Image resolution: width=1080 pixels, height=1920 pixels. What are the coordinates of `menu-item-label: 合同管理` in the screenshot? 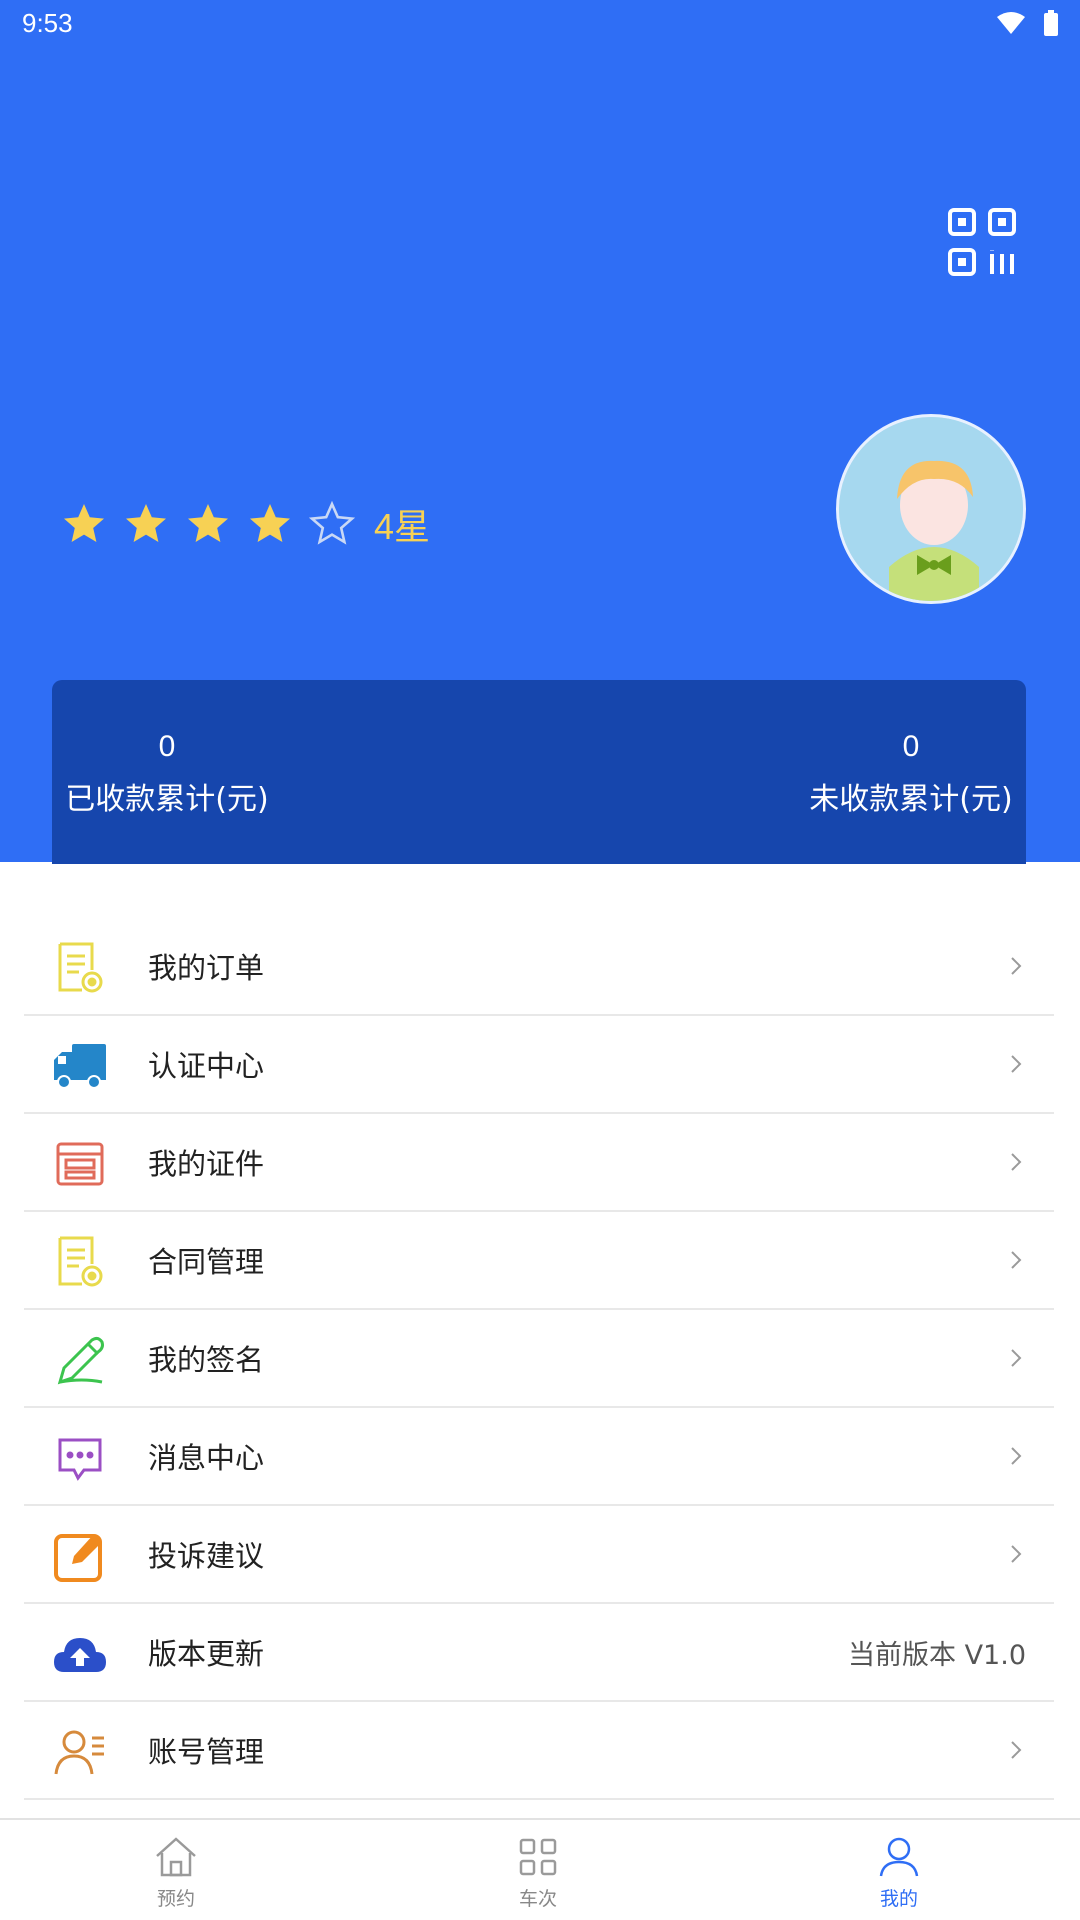 It's located at (206, 1262).